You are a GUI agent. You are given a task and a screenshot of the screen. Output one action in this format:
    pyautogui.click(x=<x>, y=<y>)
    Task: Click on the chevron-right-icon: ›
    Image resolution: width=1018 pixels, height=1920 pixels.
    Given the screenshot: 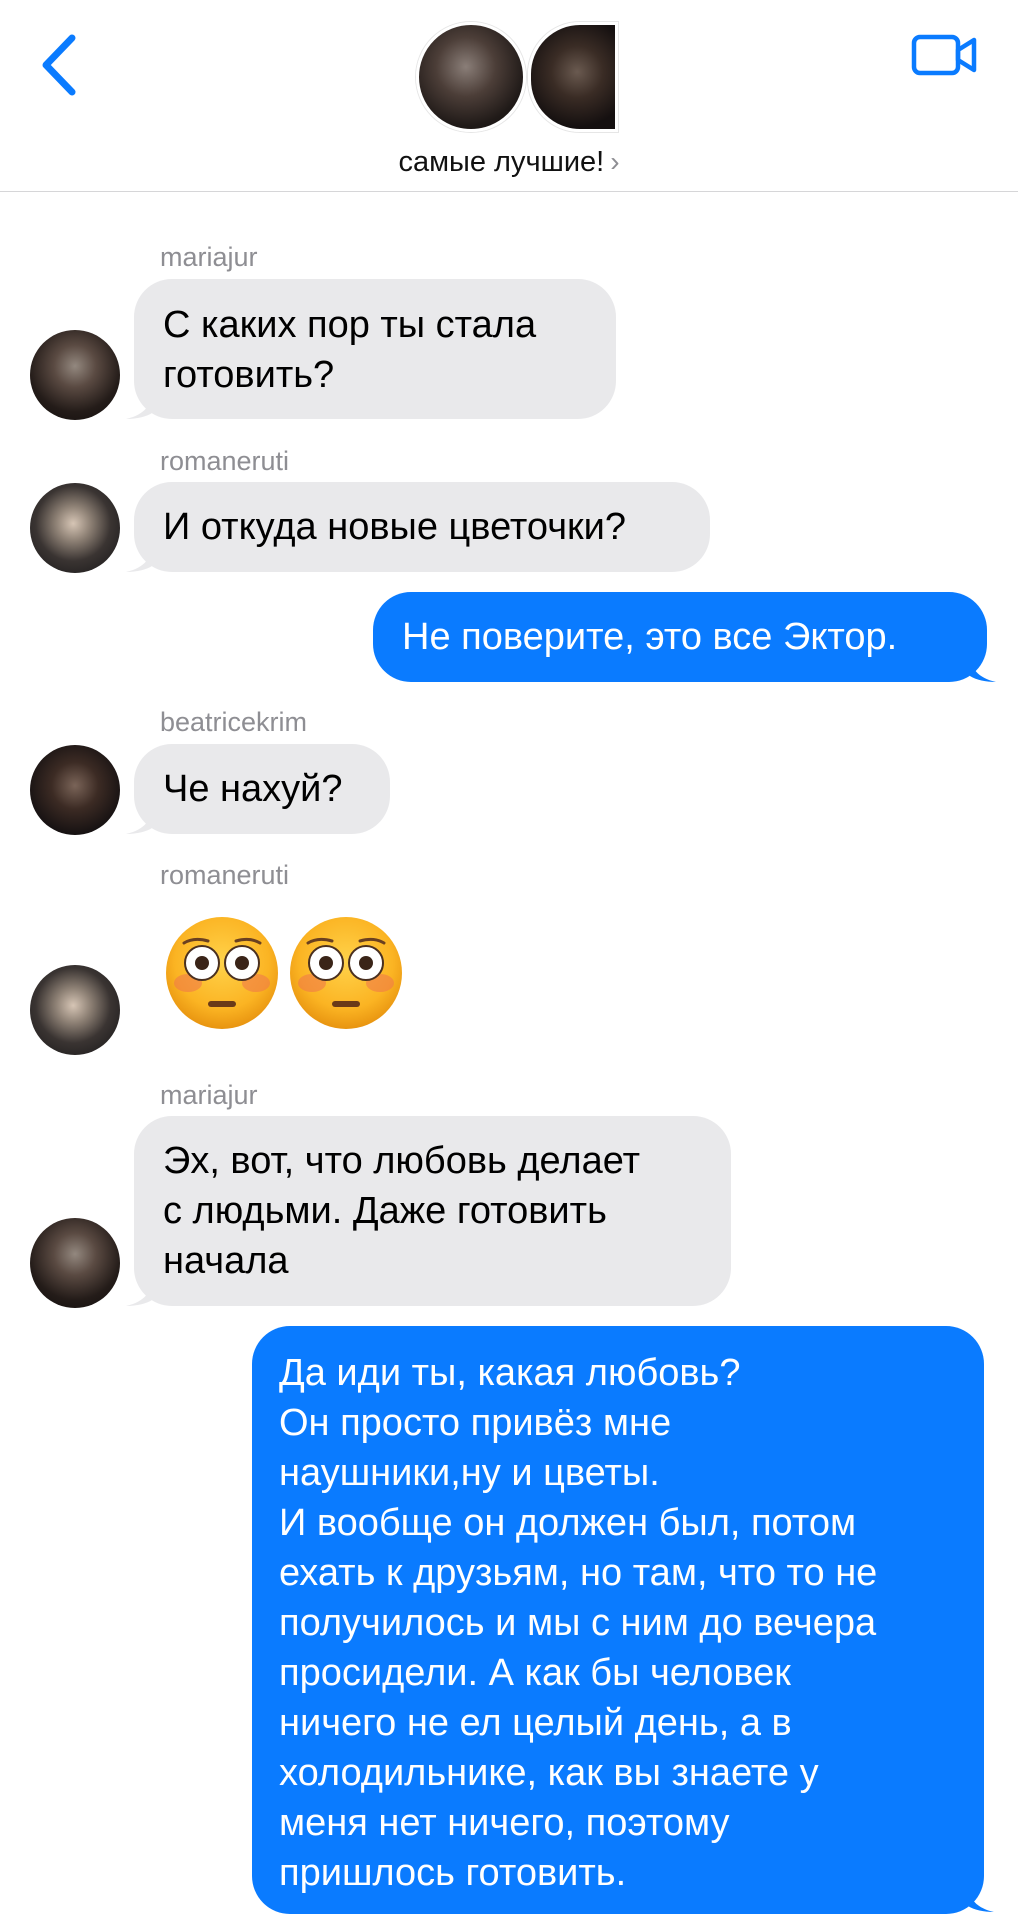 What is the action you would take?
    pyautogui.click(x=615, y=161)
    